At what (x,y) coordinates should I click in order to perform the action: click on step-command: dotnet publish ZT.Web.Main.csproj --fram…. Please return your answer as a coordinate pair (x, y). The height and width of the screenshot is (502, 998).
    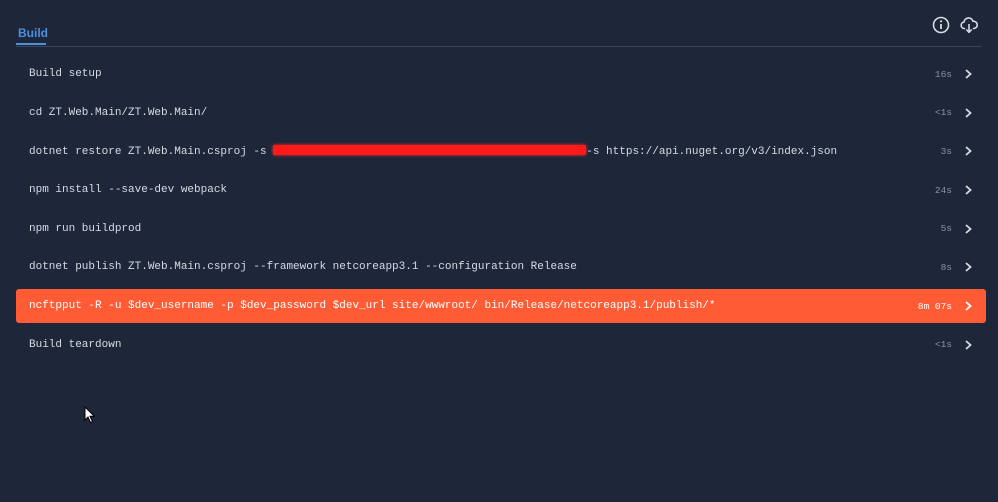
    Looking at the image, I should click on (303, 267).